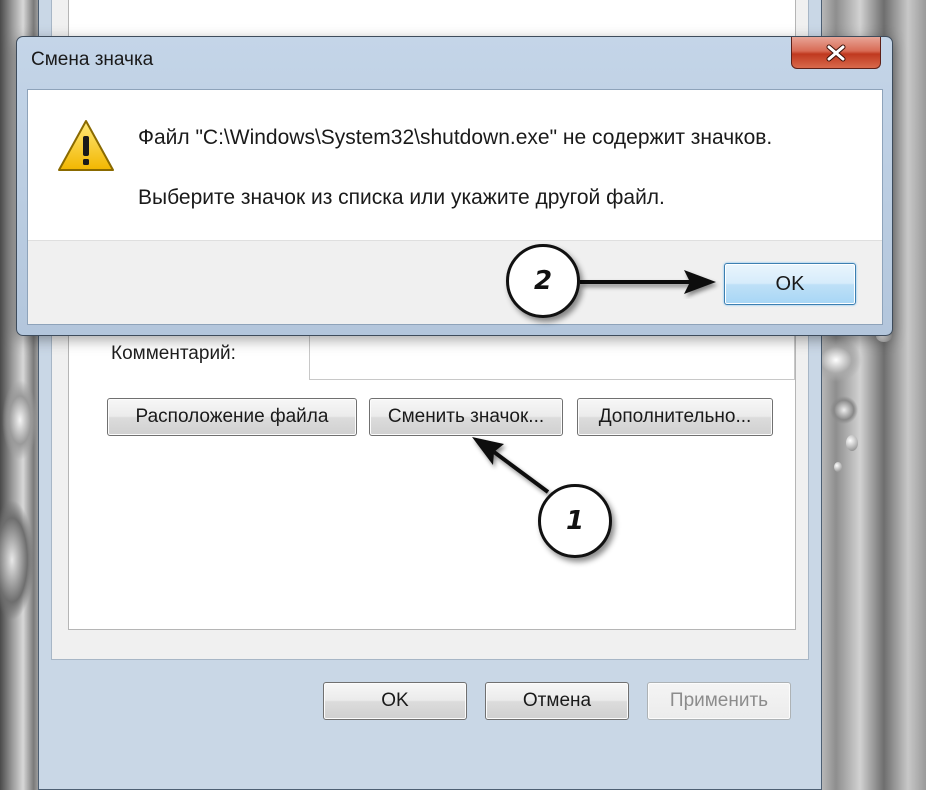  What do you see at coordinates (575, 521) in the screenshot?
I see `callout-1: 1` at bounding box center [575, 521].